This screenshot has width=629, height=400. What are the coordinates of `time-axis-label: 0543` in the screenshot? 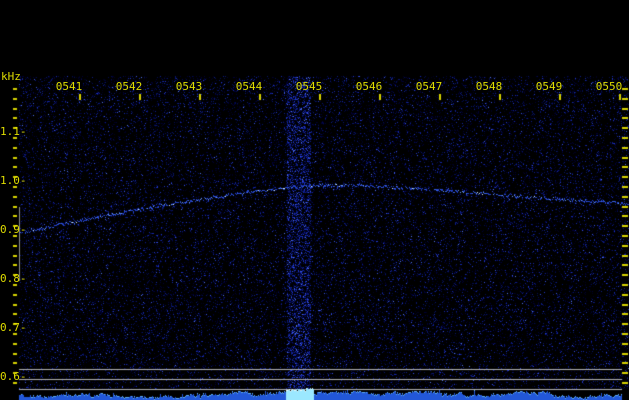 It's located at (189, 86).